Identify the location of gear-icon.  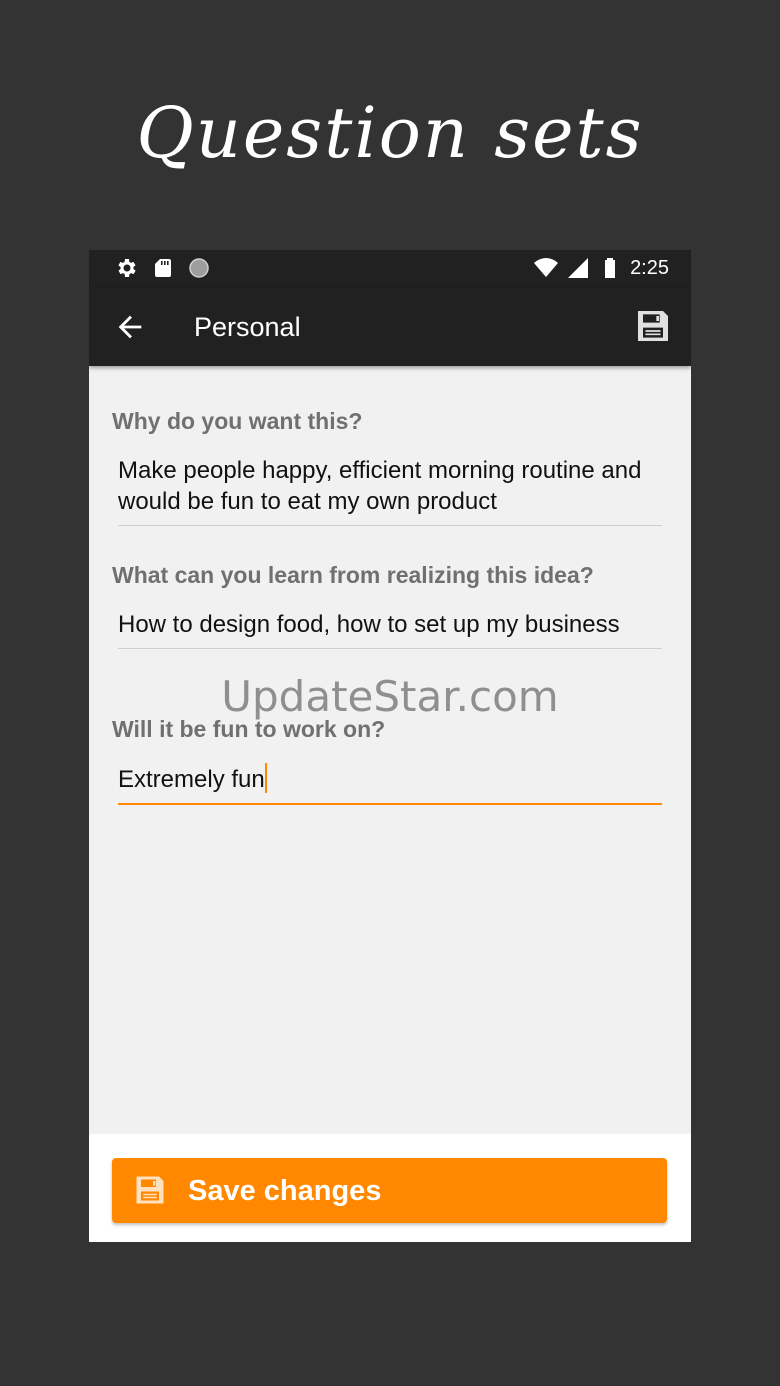
(127, 268).